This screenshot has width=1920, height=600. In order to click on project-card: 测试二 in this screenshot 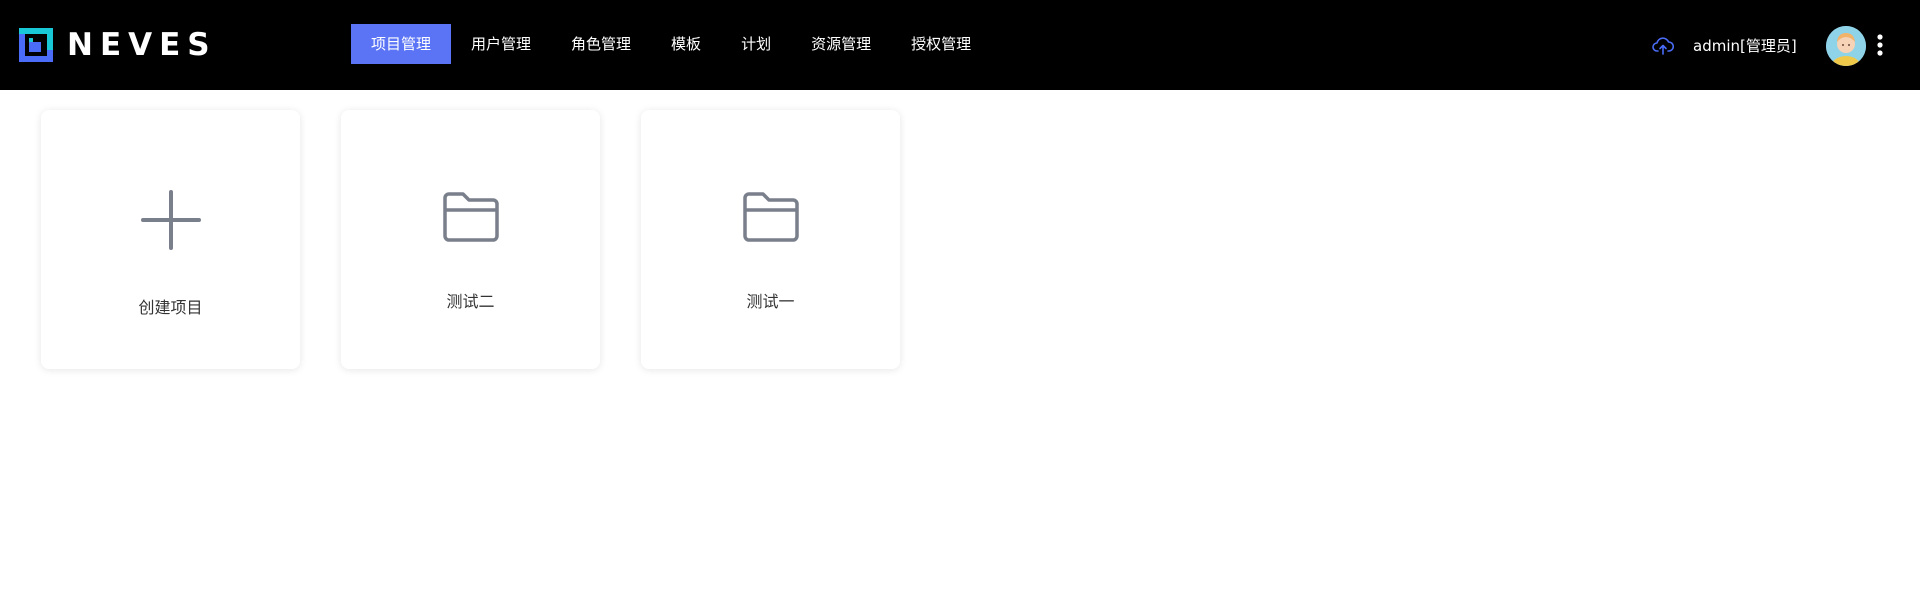, I will do `click(470, 239)`.